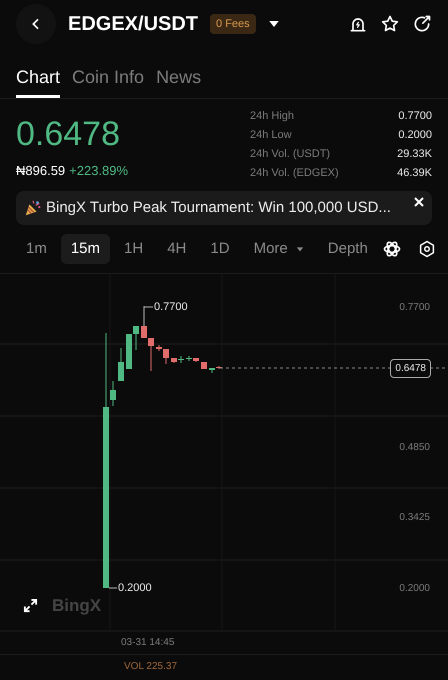 This screenshot has width=448, height=680. I want to click on interval-tab: 15m, so click(85, 249).